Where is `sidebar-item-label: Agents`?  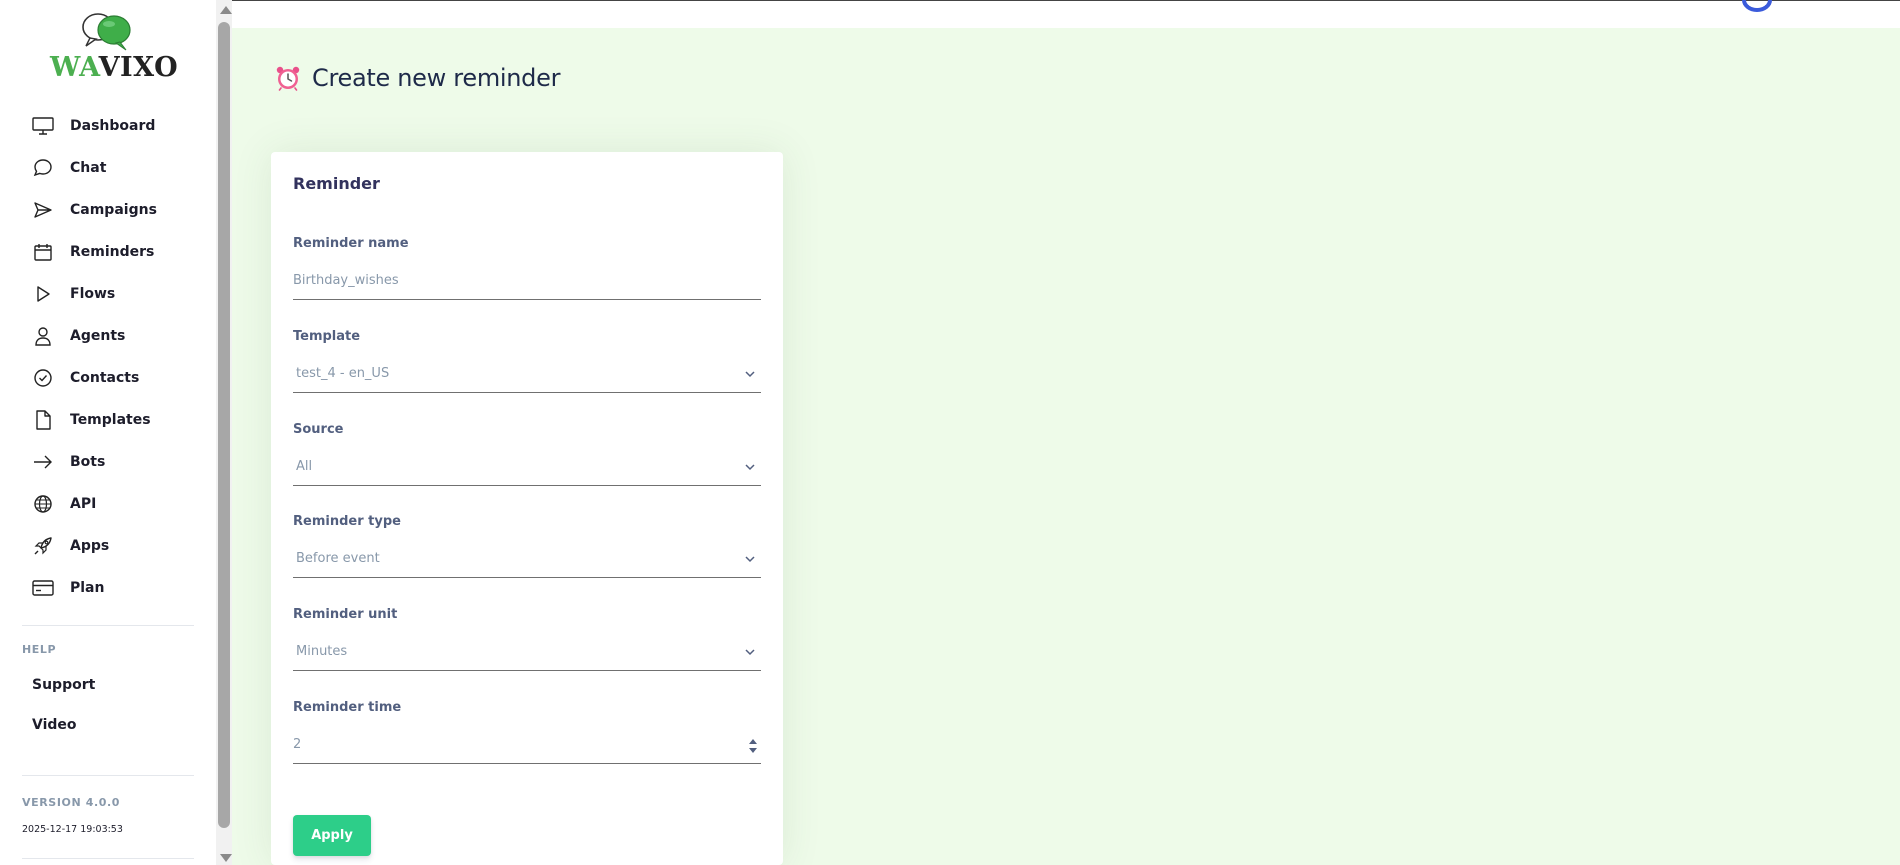 sidebar-item-label: Agents is located at coordinates (98, 336).